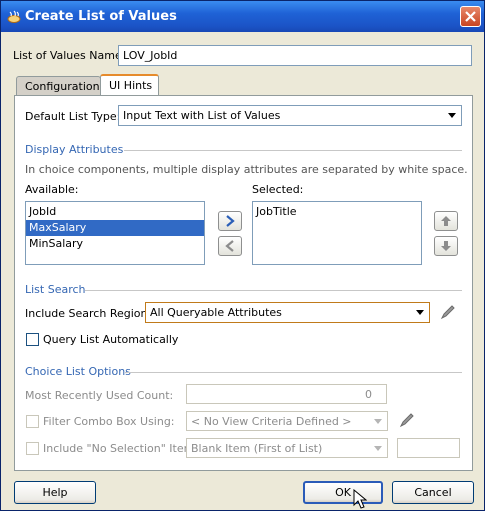 The height and width of the screenshot is (511, 485). I want to click on display-attributes-title: Display Attributes, so click(74, 149).